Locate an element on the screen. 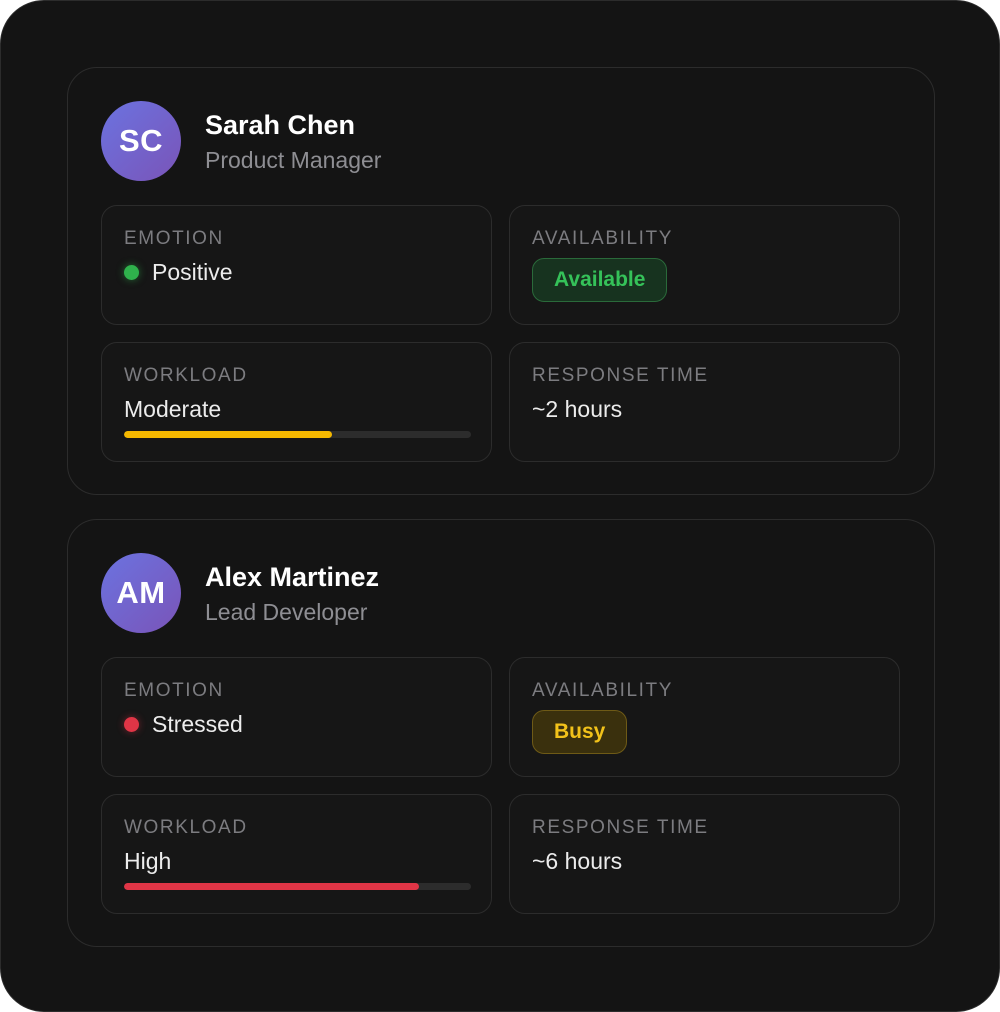 This screenshot has height=1012, width=1000. workload-value: Moderate is located at coordinates (173, 409).